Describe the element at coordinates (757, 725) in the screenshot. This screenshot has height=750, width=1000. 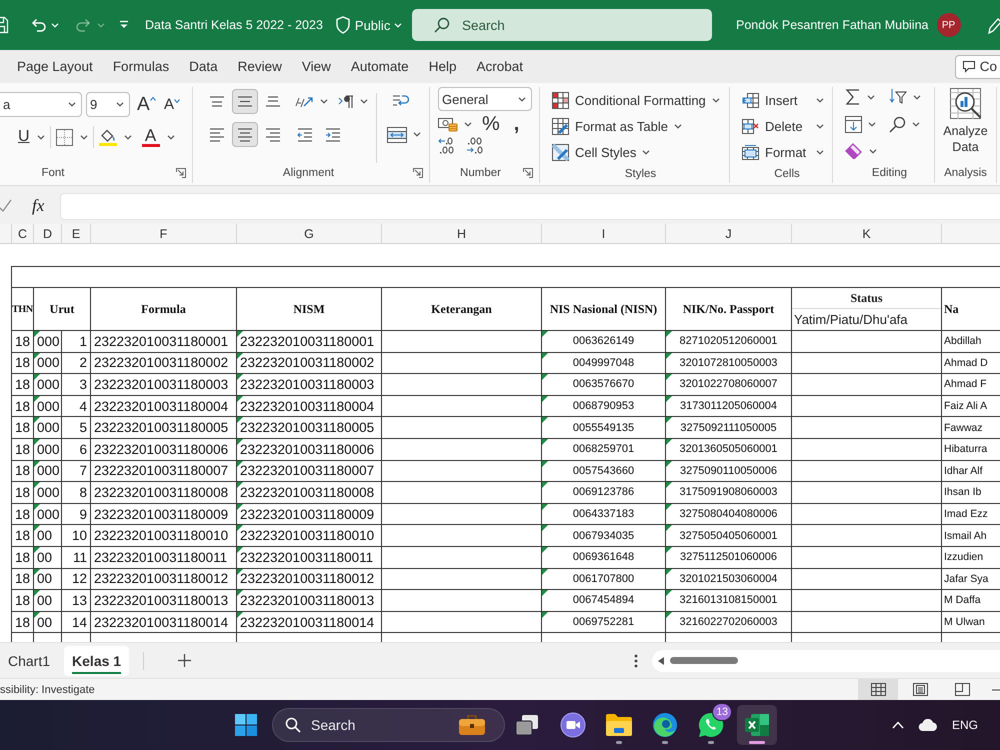
I see `spreadsheet-app-button` at that location.